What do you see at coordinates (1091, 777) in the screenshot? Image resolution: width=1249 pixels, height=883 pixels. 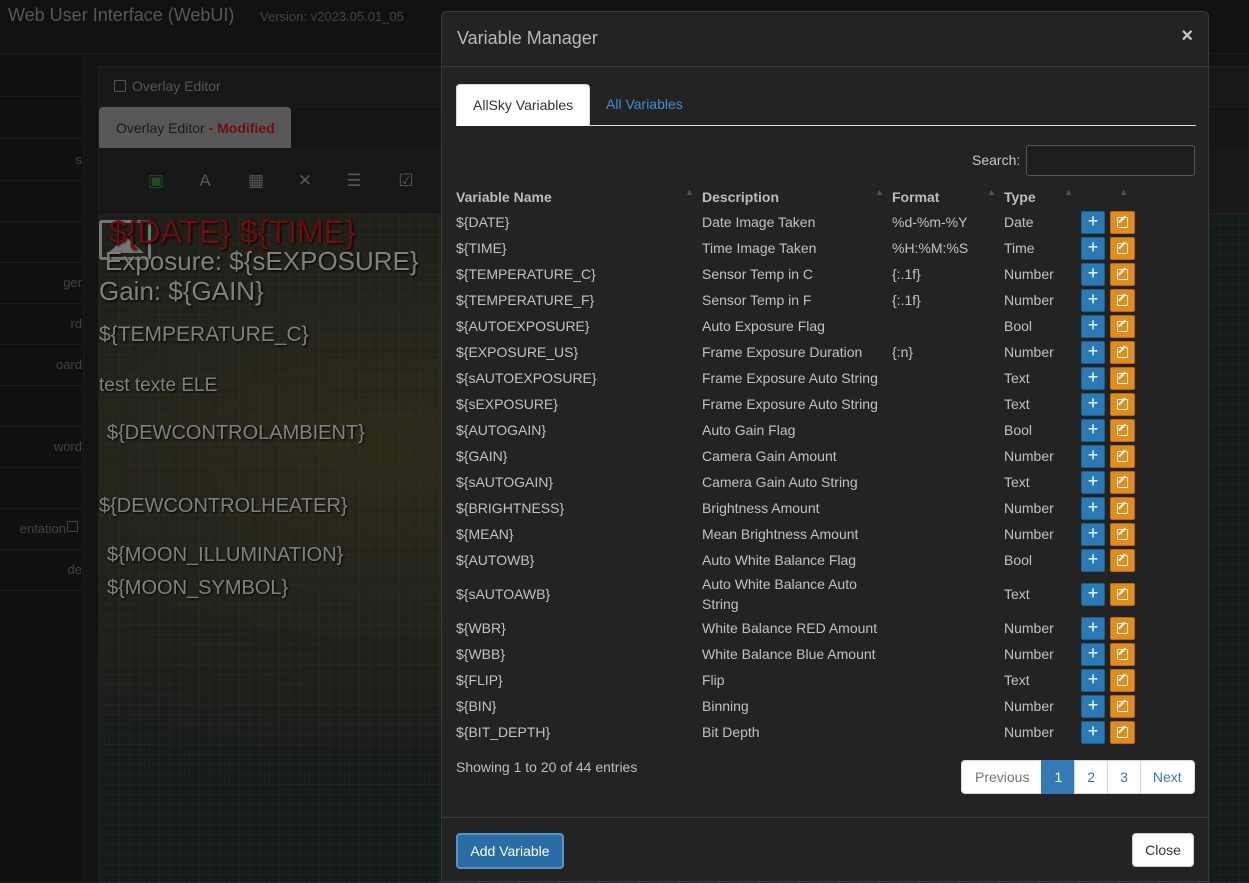 I see `pagination-page-2: 2` at bounding box center [1091, 777].